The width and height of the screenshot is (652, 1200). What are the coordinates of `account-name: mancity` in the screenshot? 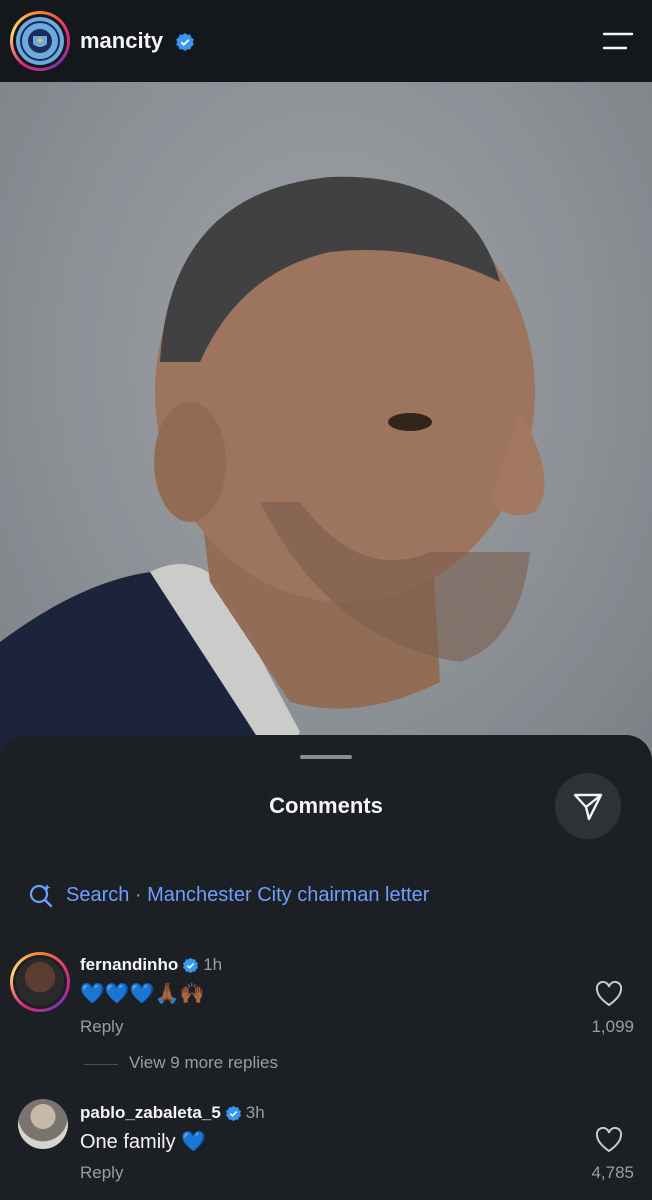 It's located at (137, 41).